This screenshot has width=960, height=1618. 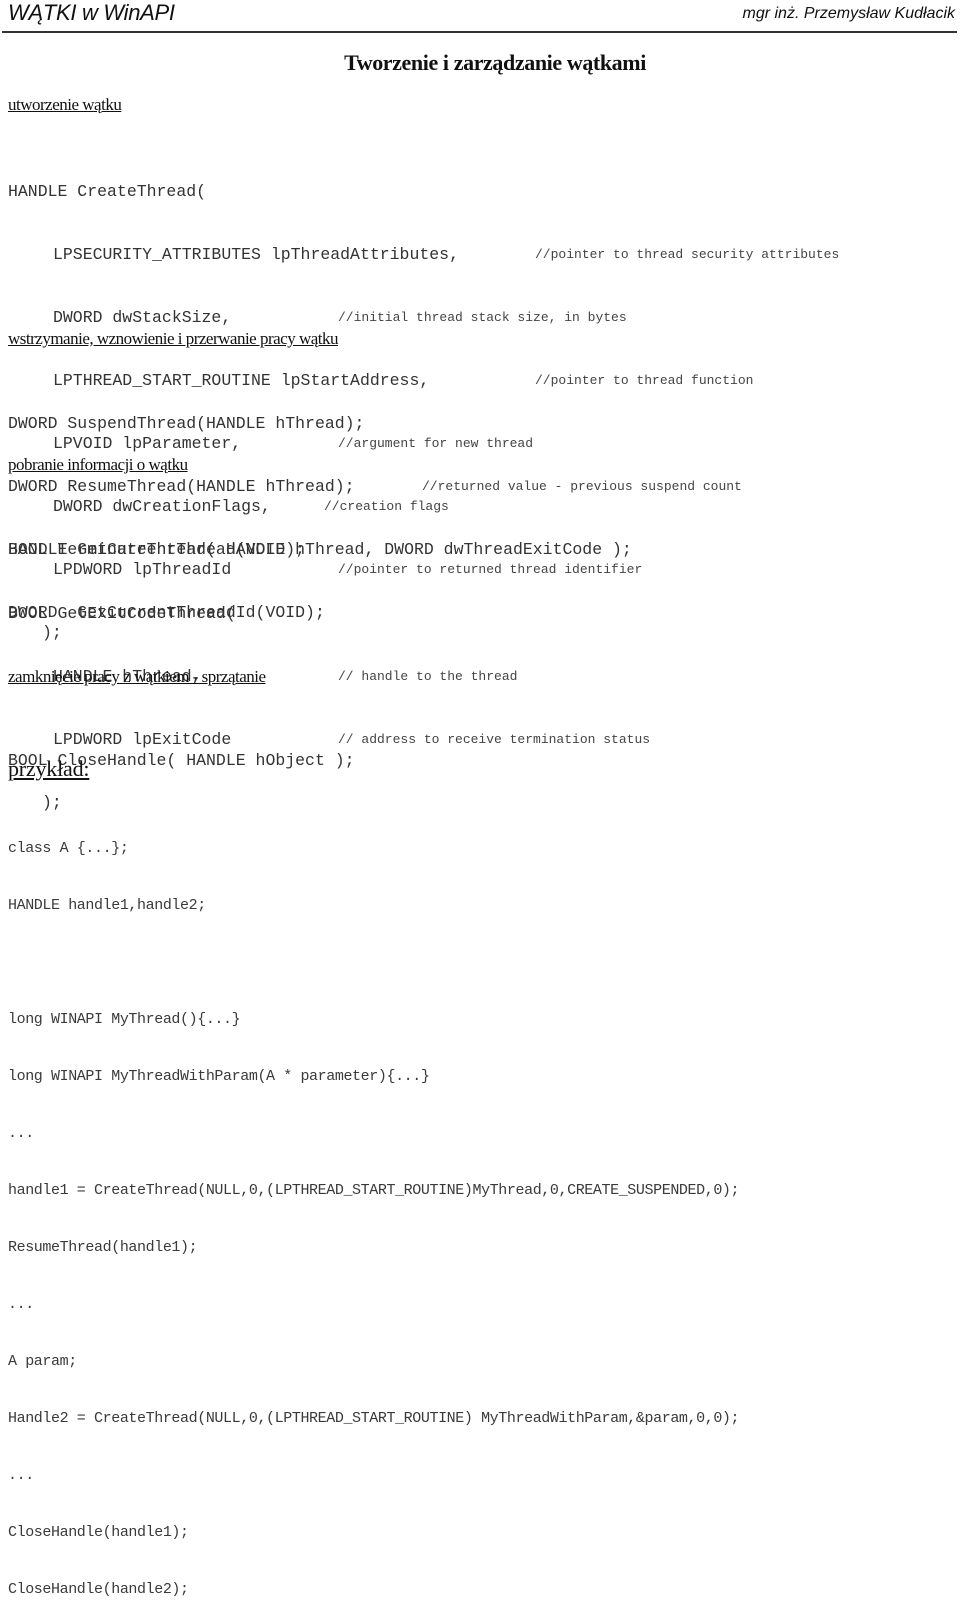 I want to click on section-heading-close-thread: zamknięcie pracy z wątkiem - sprzątanie, so click(x=137, y=676).